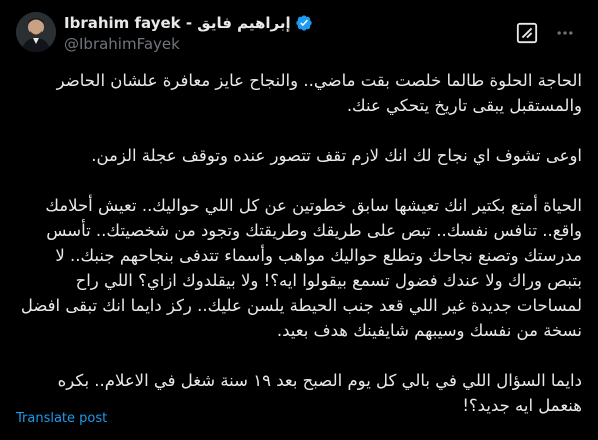  Describe the element at coordinates (304, 23) in the screenshot. I see `verified-badge-icon` at that location.